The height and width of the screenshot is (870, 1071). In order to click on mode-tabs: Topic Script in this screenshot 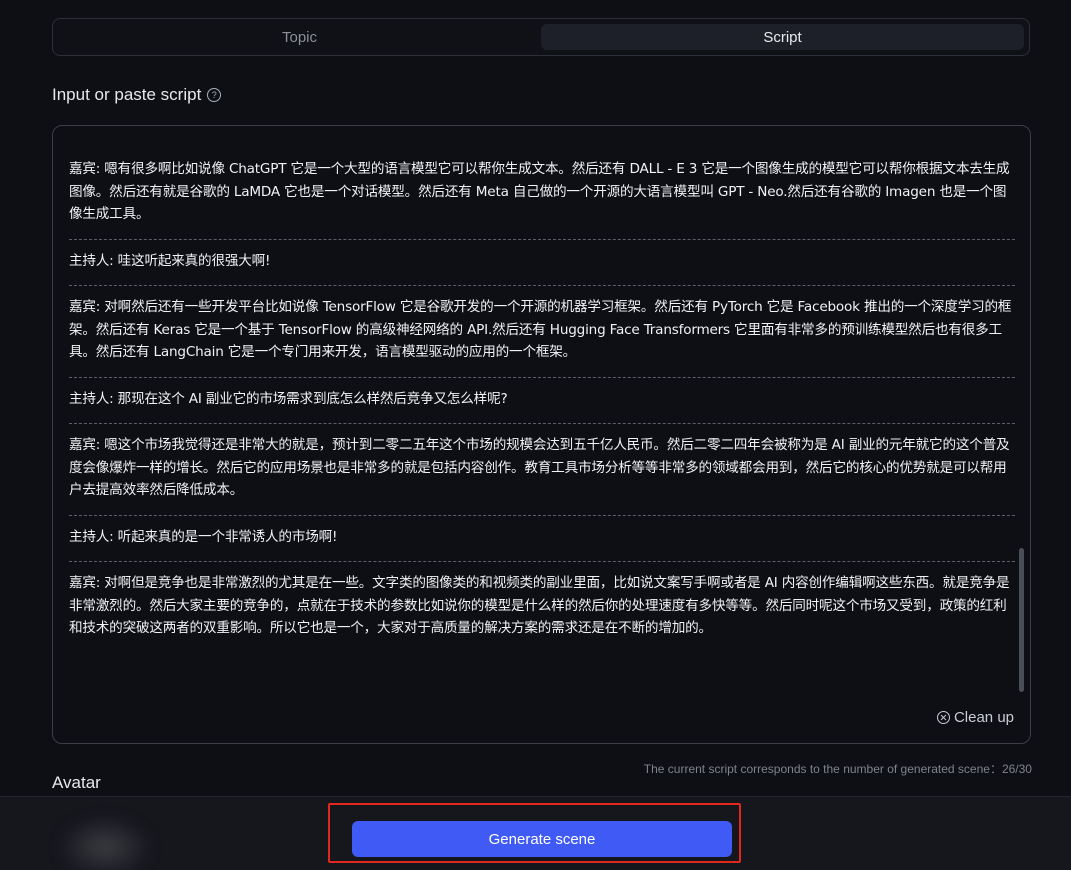, I will do `click(541, 37)`.